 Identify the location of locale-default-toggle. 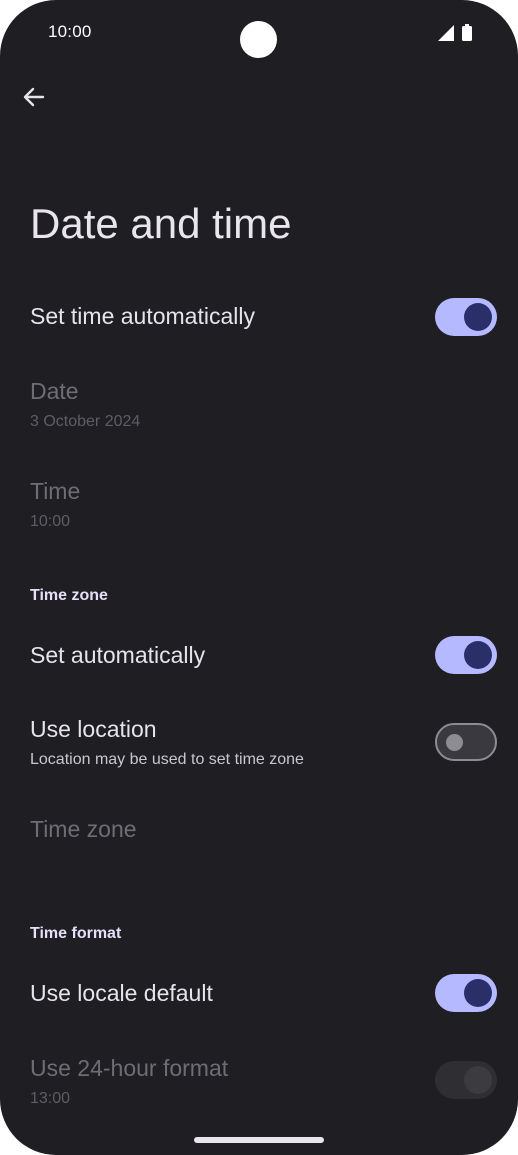
(466, 993).